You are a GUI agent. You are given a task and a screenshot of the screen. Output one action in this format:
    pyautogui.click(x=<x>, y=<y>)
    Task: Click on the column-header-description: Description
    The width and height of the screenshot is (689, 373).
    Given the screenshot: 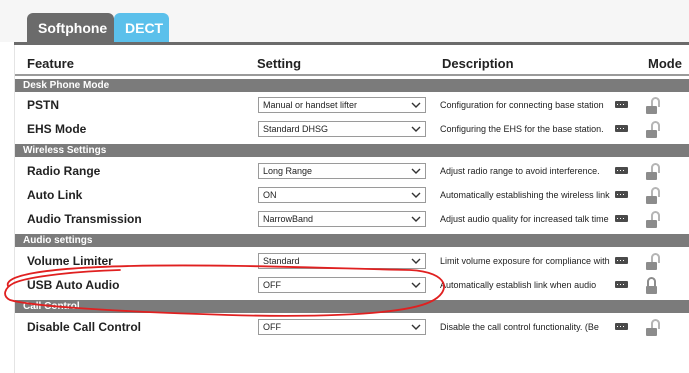 What is the action you would take?
    pyautogui.click(x=478, y=63)
    